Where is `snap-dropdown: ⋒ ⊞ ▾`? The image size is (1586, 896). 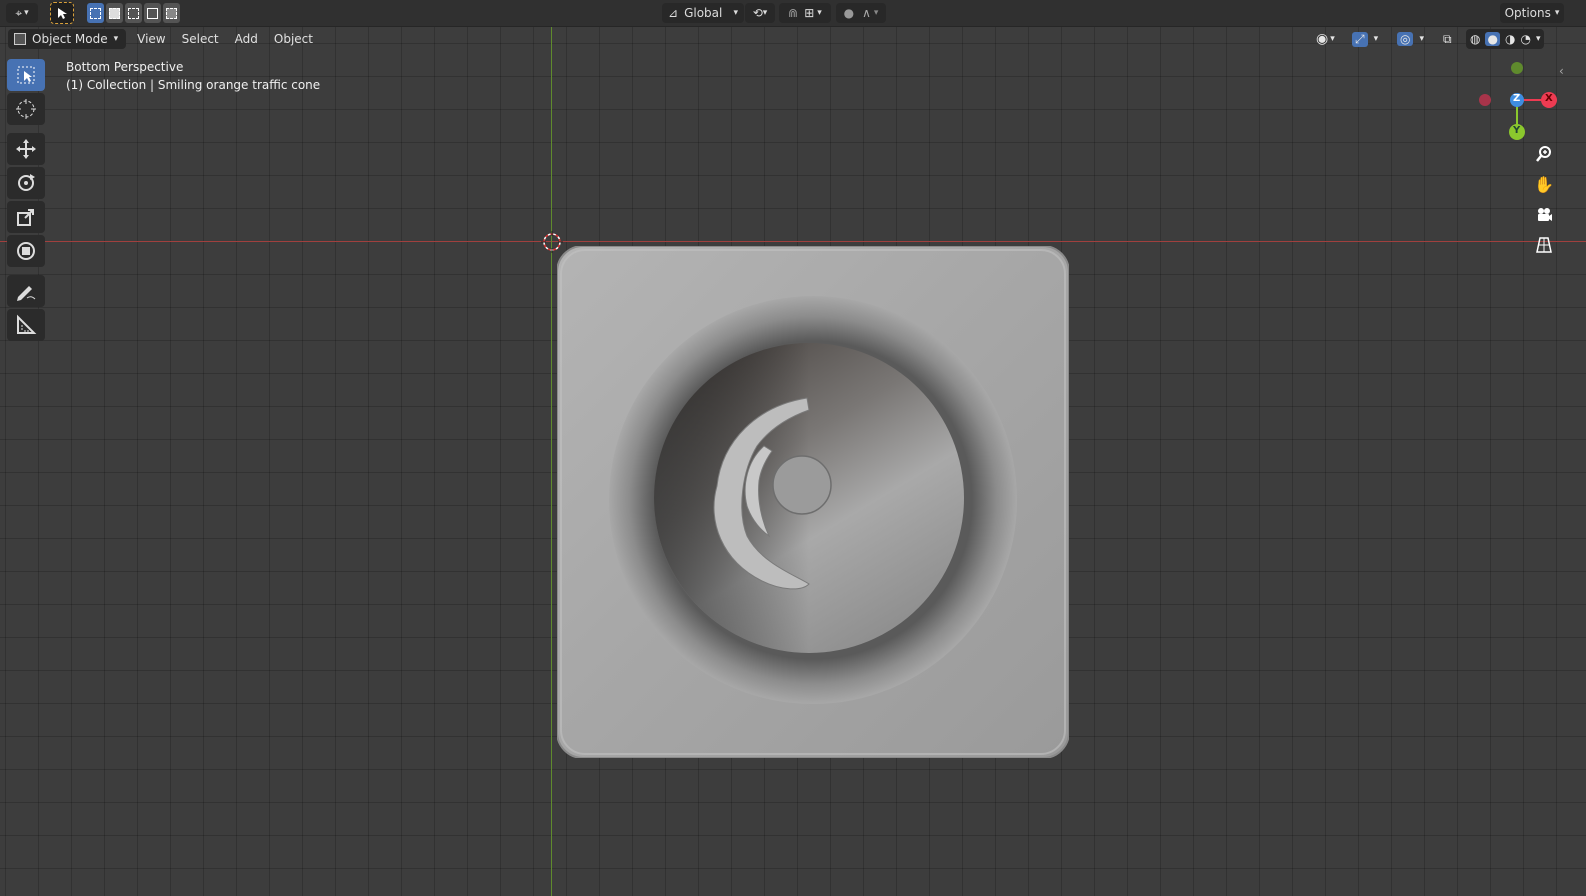 snap-dropdown: ⋒ ⊞ ▾ is located at coordinates (805, 13).